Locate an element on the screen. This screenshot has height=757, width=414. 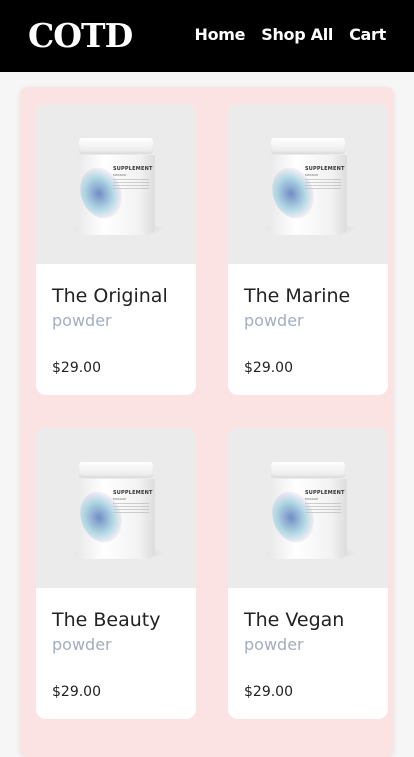
nav-home-link: Home is located at coordinates (220, 35).